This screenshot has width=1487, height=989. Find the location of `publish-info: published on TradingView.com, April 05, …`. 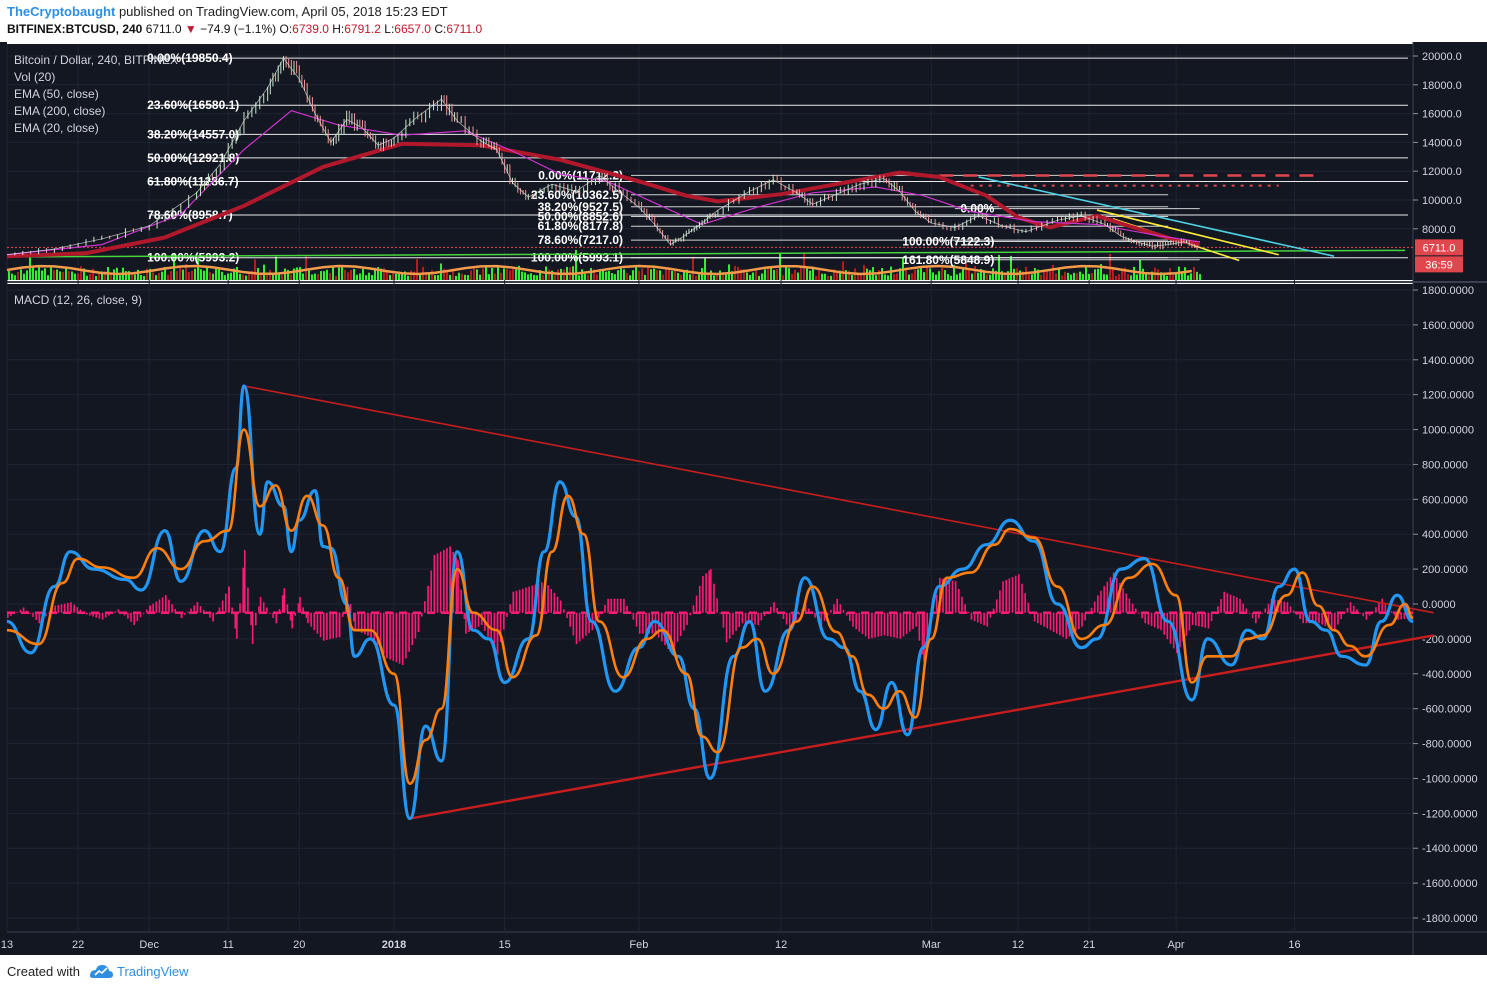

publish-info: published on TradingView.com, April 05, … is located at coordinates (283, 11).